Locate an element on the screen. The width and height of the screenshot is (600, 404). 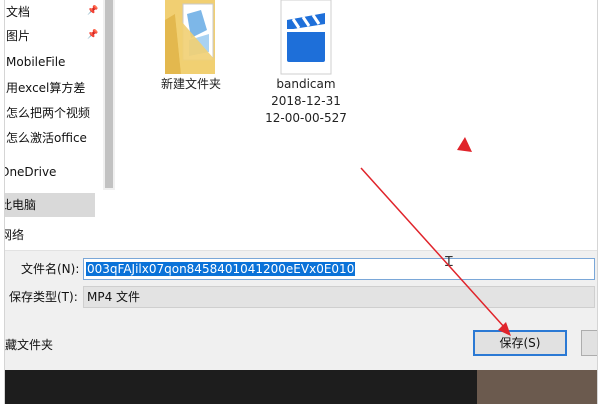
annotation-overlay is located at coordinates (435, 236).